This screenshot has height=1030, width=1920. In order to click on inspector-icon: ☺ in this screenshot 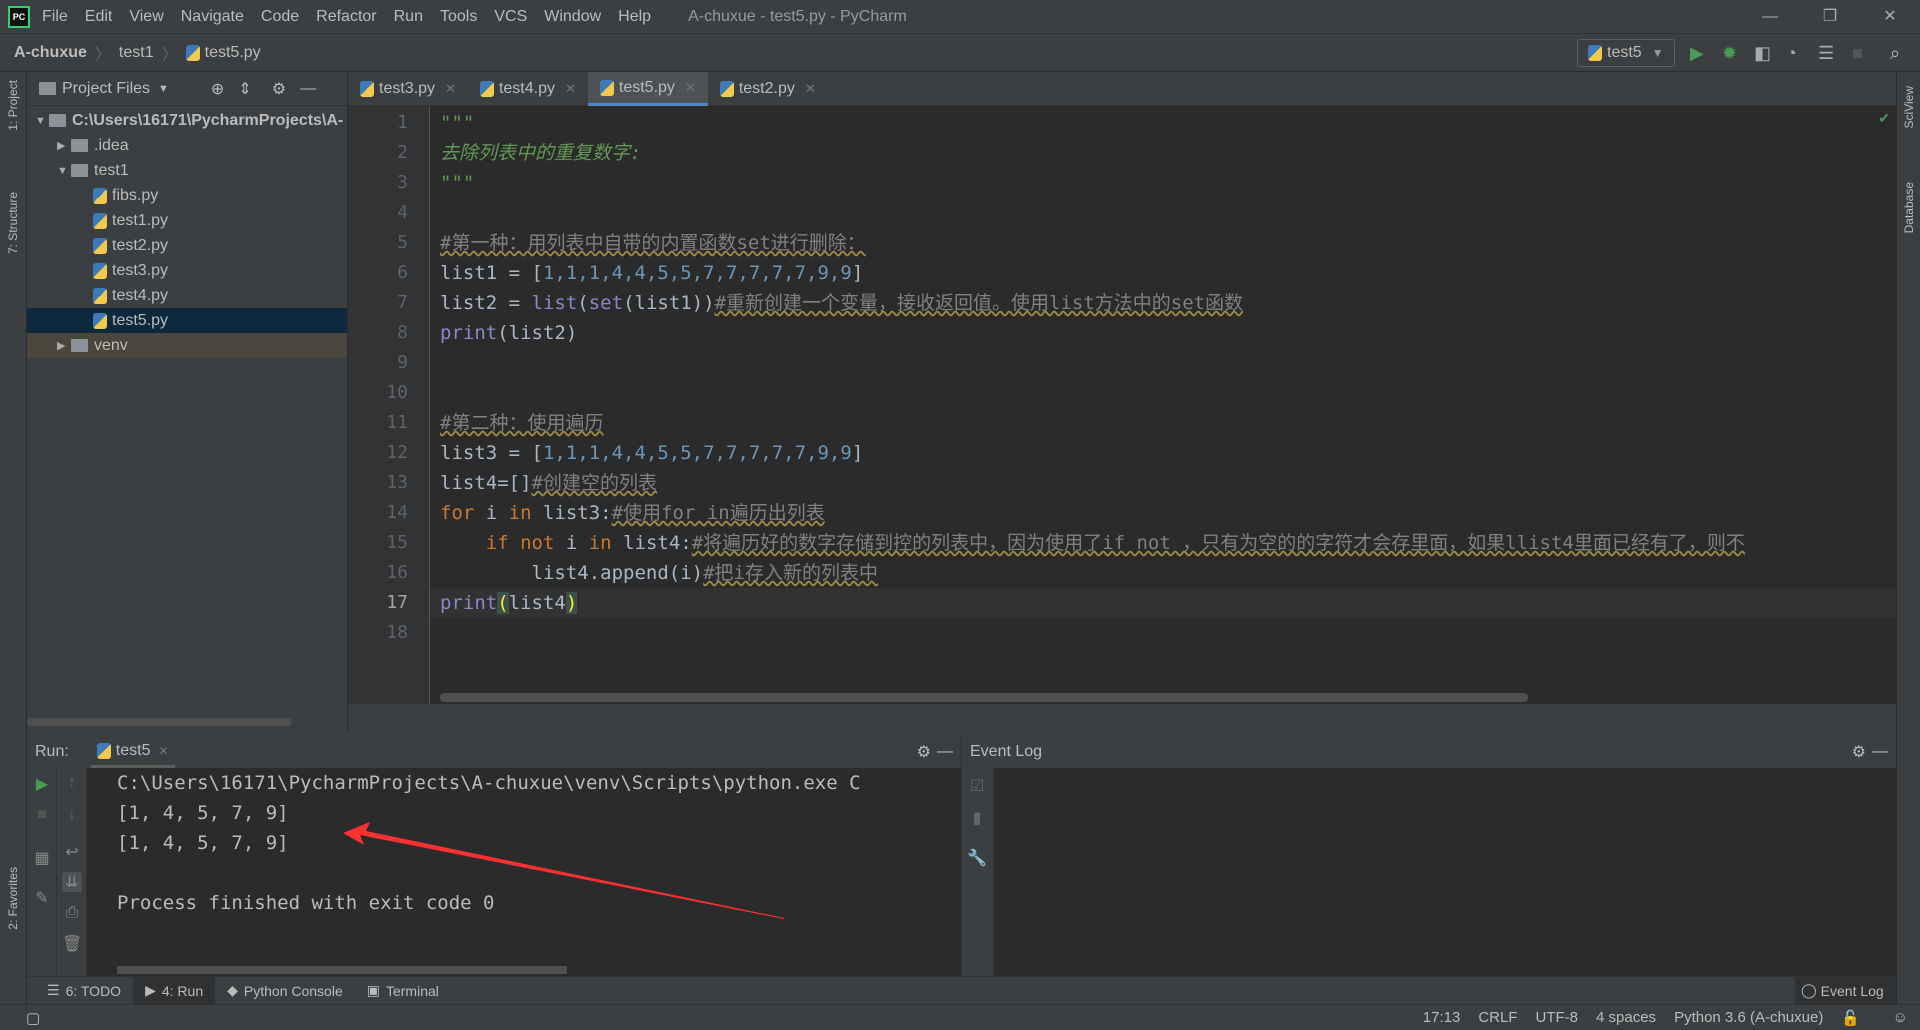, I will do `click(1900, 1017)`.